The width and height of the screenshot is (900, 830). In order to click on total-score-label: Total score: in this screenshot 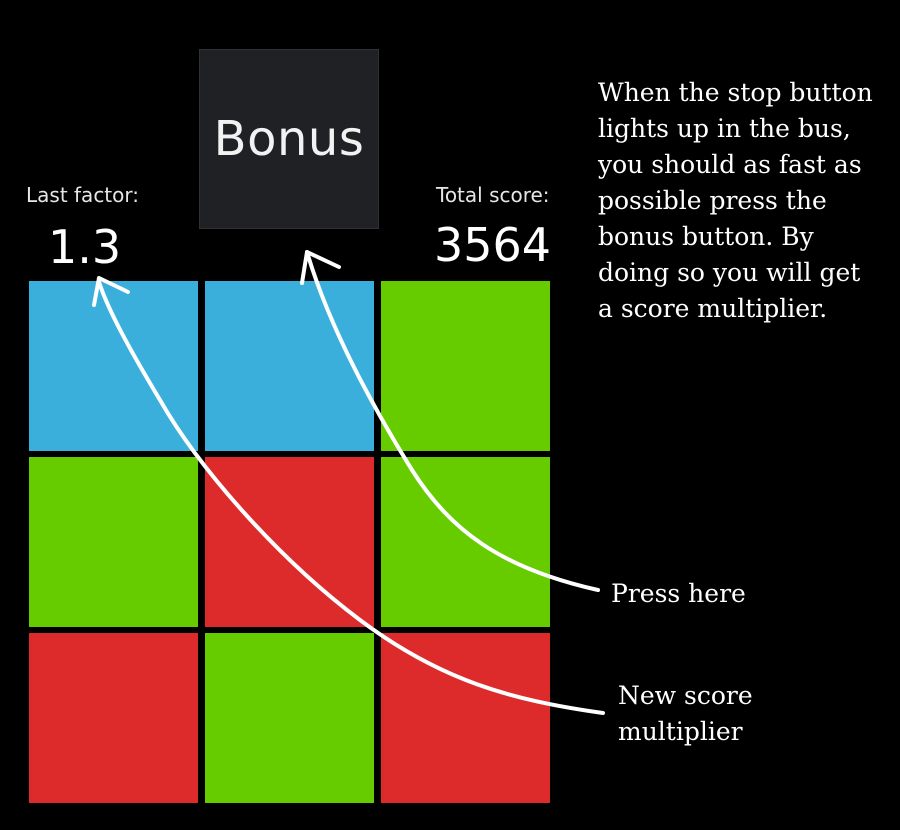, I will do `click(493, 195)`.